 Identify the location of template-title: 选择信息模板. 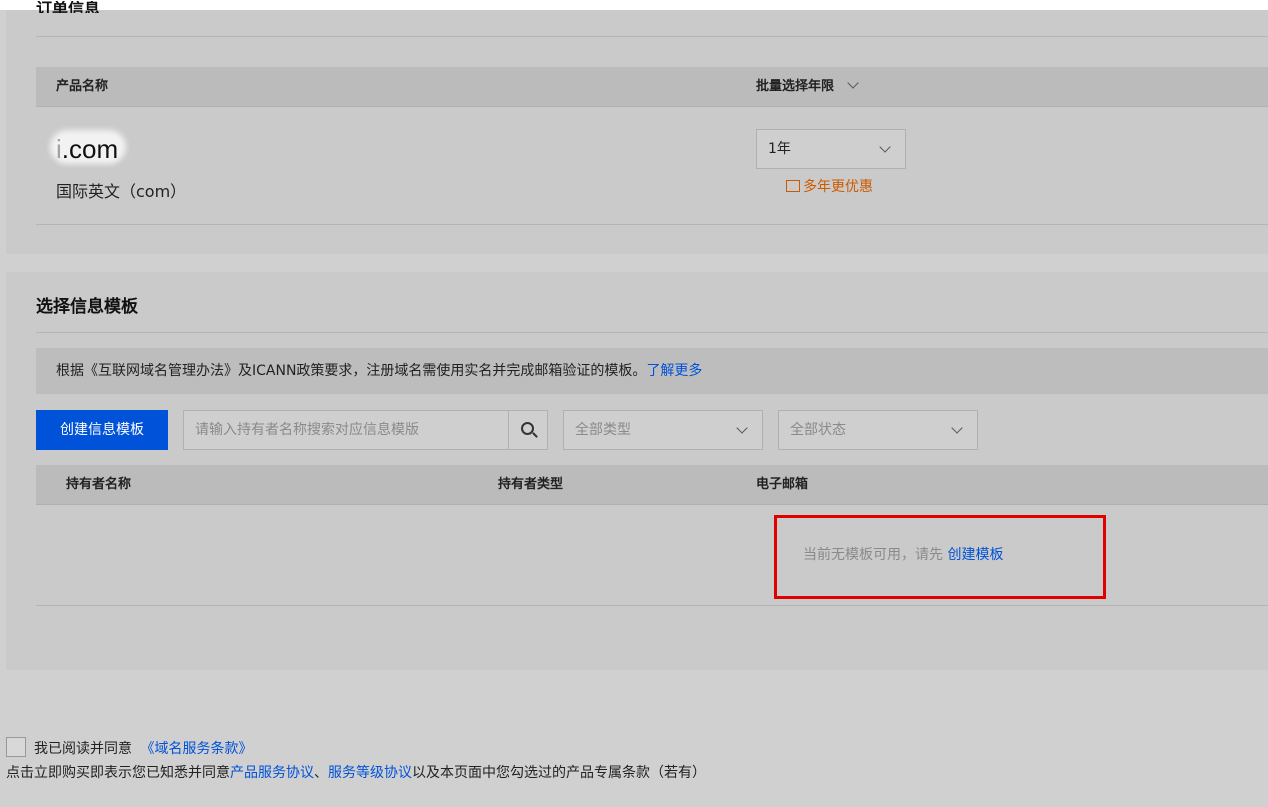
(87, 307).